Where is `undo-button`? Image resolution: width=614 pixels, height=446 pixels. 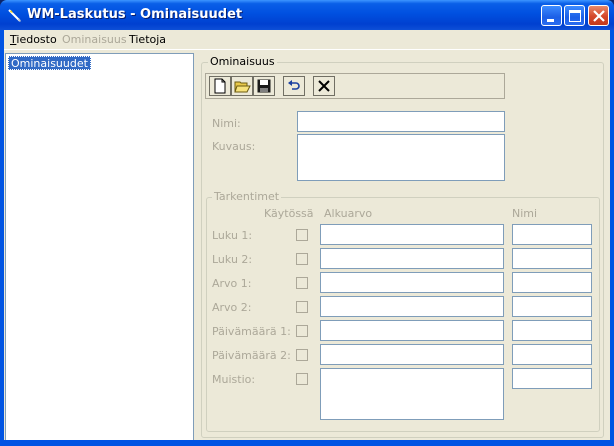
undo-button is located at coordinates (294, 86).